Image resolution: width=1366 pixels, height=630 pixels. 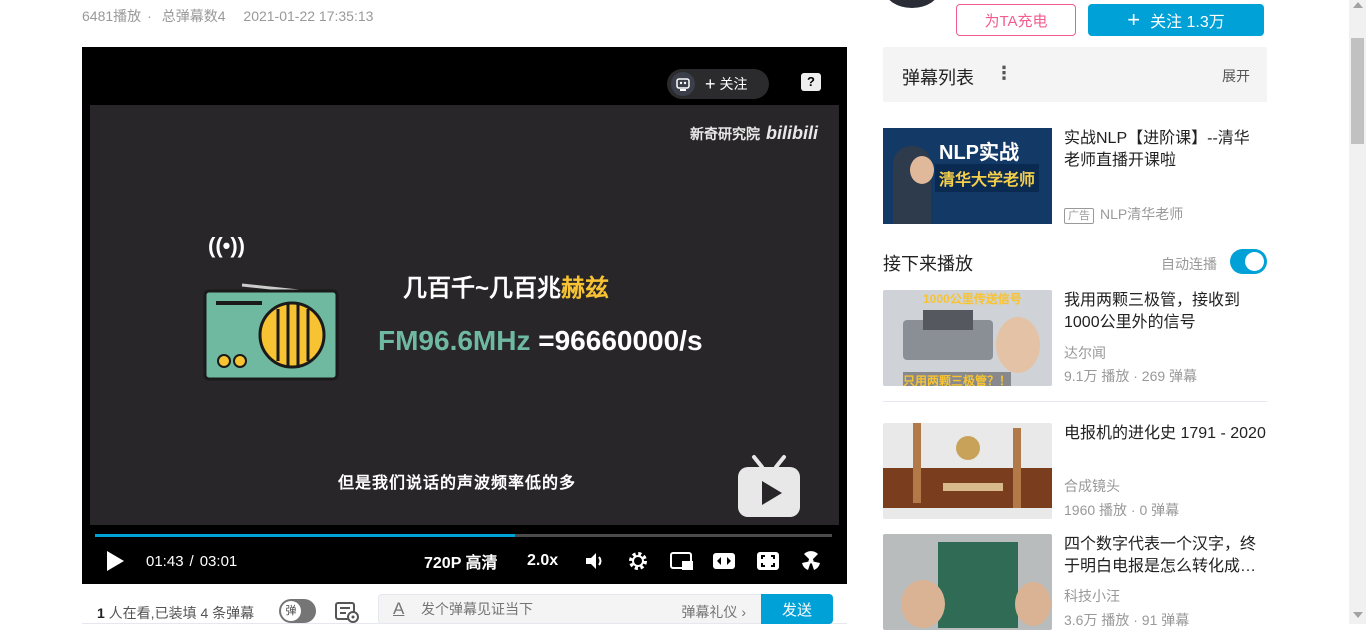 What do you see at coordinates (1358, 5) in the screenshot?
I see `scroll-up-arrow-icon` at bounding box center [1358, 5].